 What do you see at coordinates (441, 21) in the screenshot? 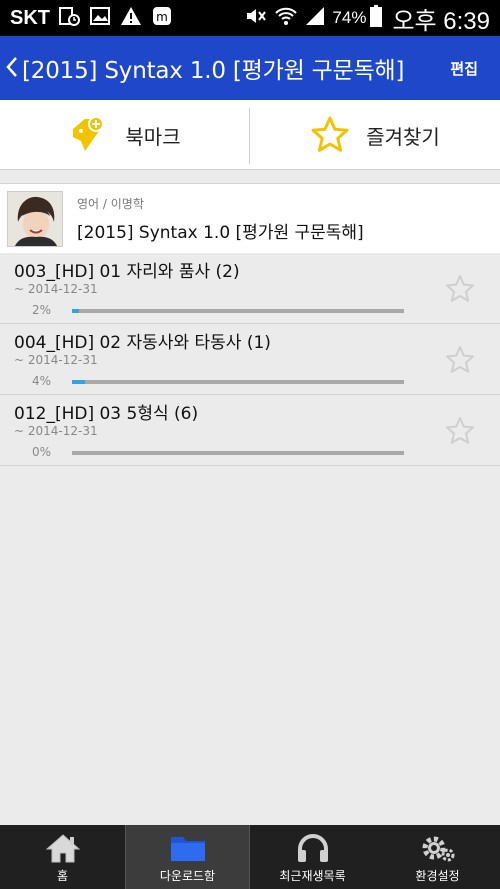
I see `status-clock: 오후 6:39` at bounding box center [441, 21].